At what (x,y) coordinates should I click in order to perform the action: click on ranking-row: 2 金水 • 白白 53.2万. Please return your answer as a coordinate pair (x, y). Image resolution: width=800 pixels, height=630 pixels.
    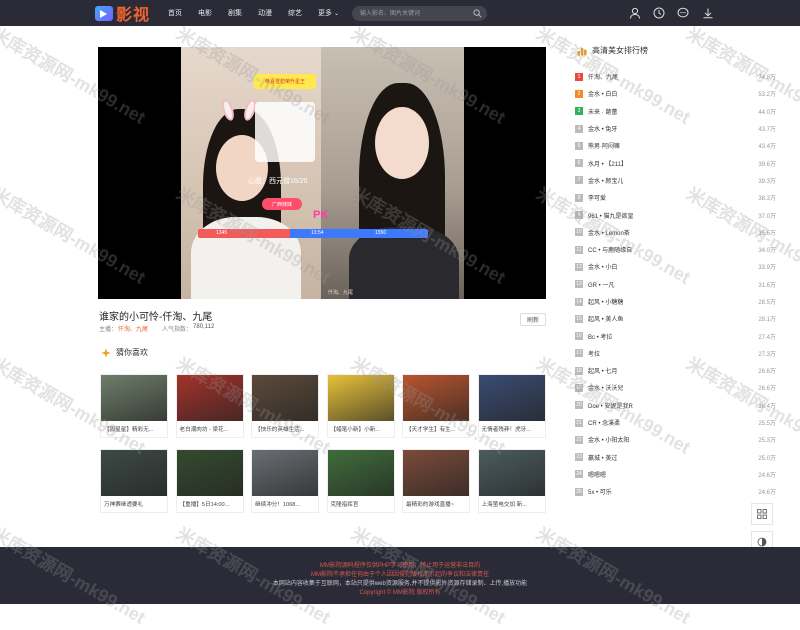
    Looking at the image, I should click on (675, 93).